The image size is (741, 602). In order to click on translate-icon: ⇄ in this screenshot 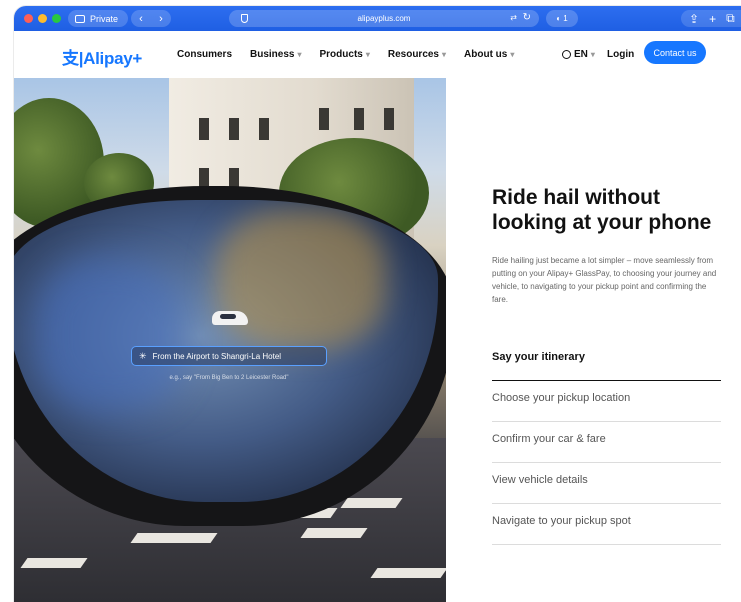, I will do `click(513, 17)`.